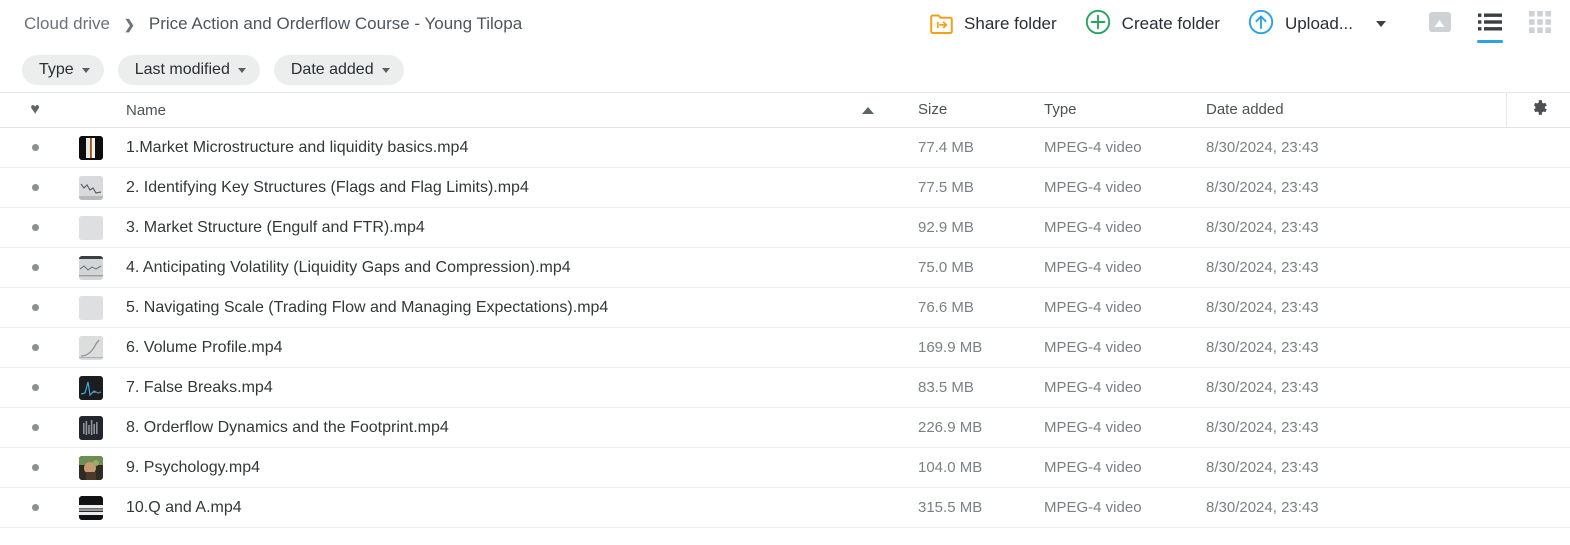 Image resolution: width=1570 pixels, height=545 pixels. Describe the element at coordinates (981, 268) in the screenshot. I see `row-size-cell: 75.0 MB` at that location.